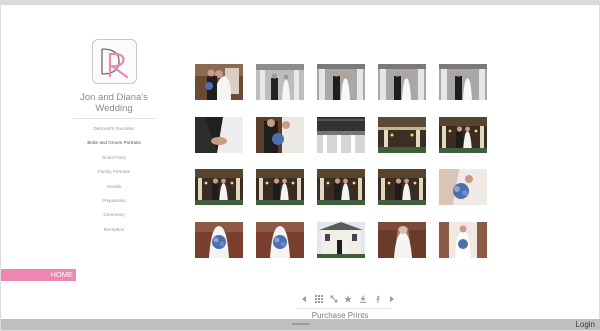 This screenshot has height=331, width=600. I want to click on bottom-bar-handle, so click(301, 324).